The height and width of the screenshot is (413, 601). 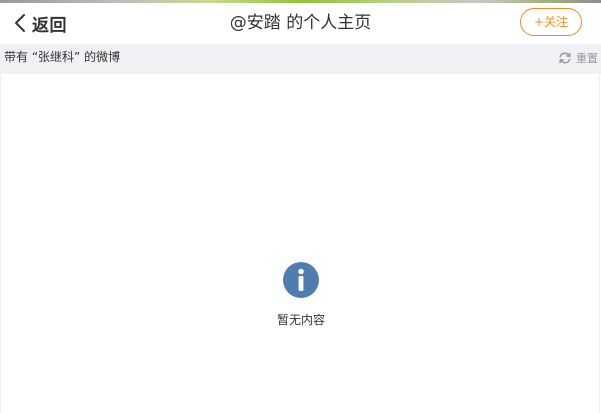 What do you see at coordinates (301, 280) in the screenshot?
I see `info-icon` at bounding box center [301, 280].